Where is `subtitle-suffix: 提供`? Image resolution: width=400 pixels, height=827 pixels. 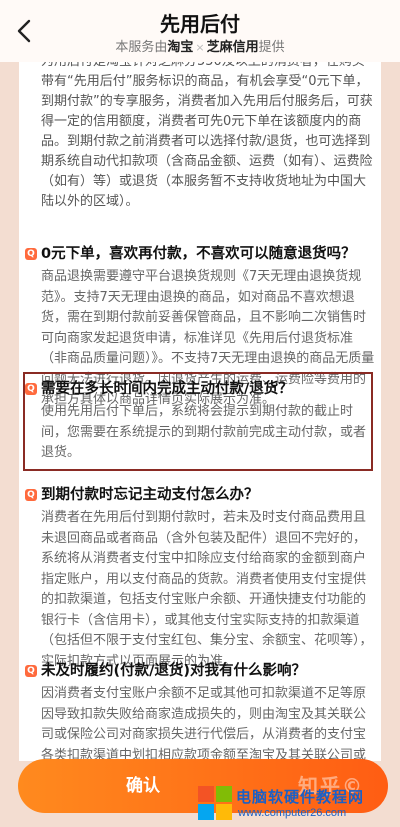
subtitle-suffix: 提供 is located at coordinates (271, 47).